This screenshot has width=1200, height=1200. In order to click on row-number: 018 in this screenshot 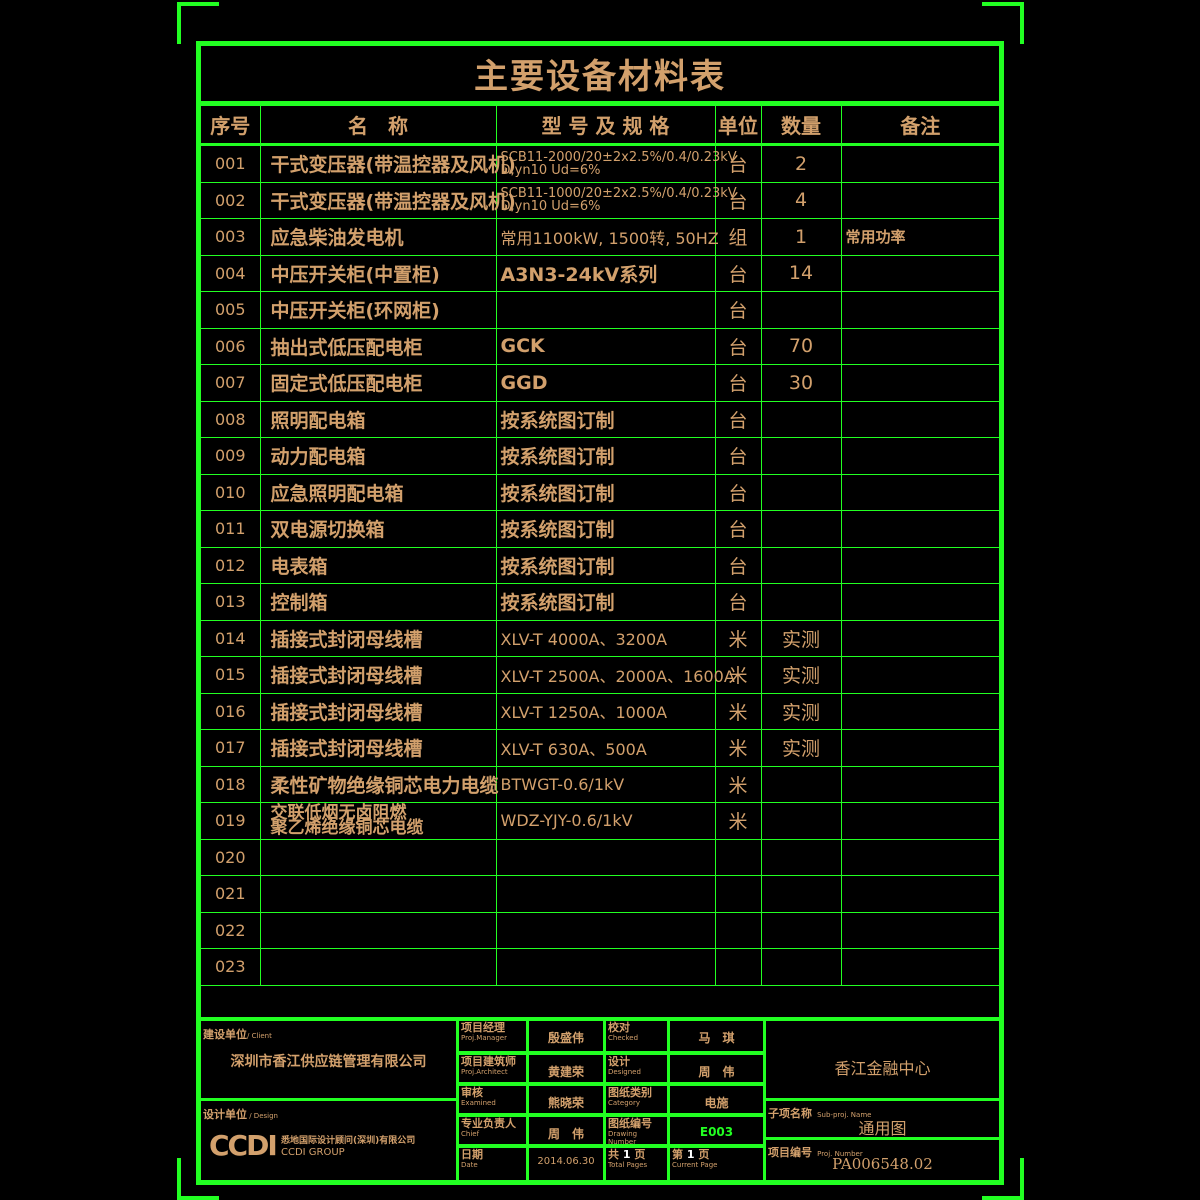, I will do `click(231, 784)`.